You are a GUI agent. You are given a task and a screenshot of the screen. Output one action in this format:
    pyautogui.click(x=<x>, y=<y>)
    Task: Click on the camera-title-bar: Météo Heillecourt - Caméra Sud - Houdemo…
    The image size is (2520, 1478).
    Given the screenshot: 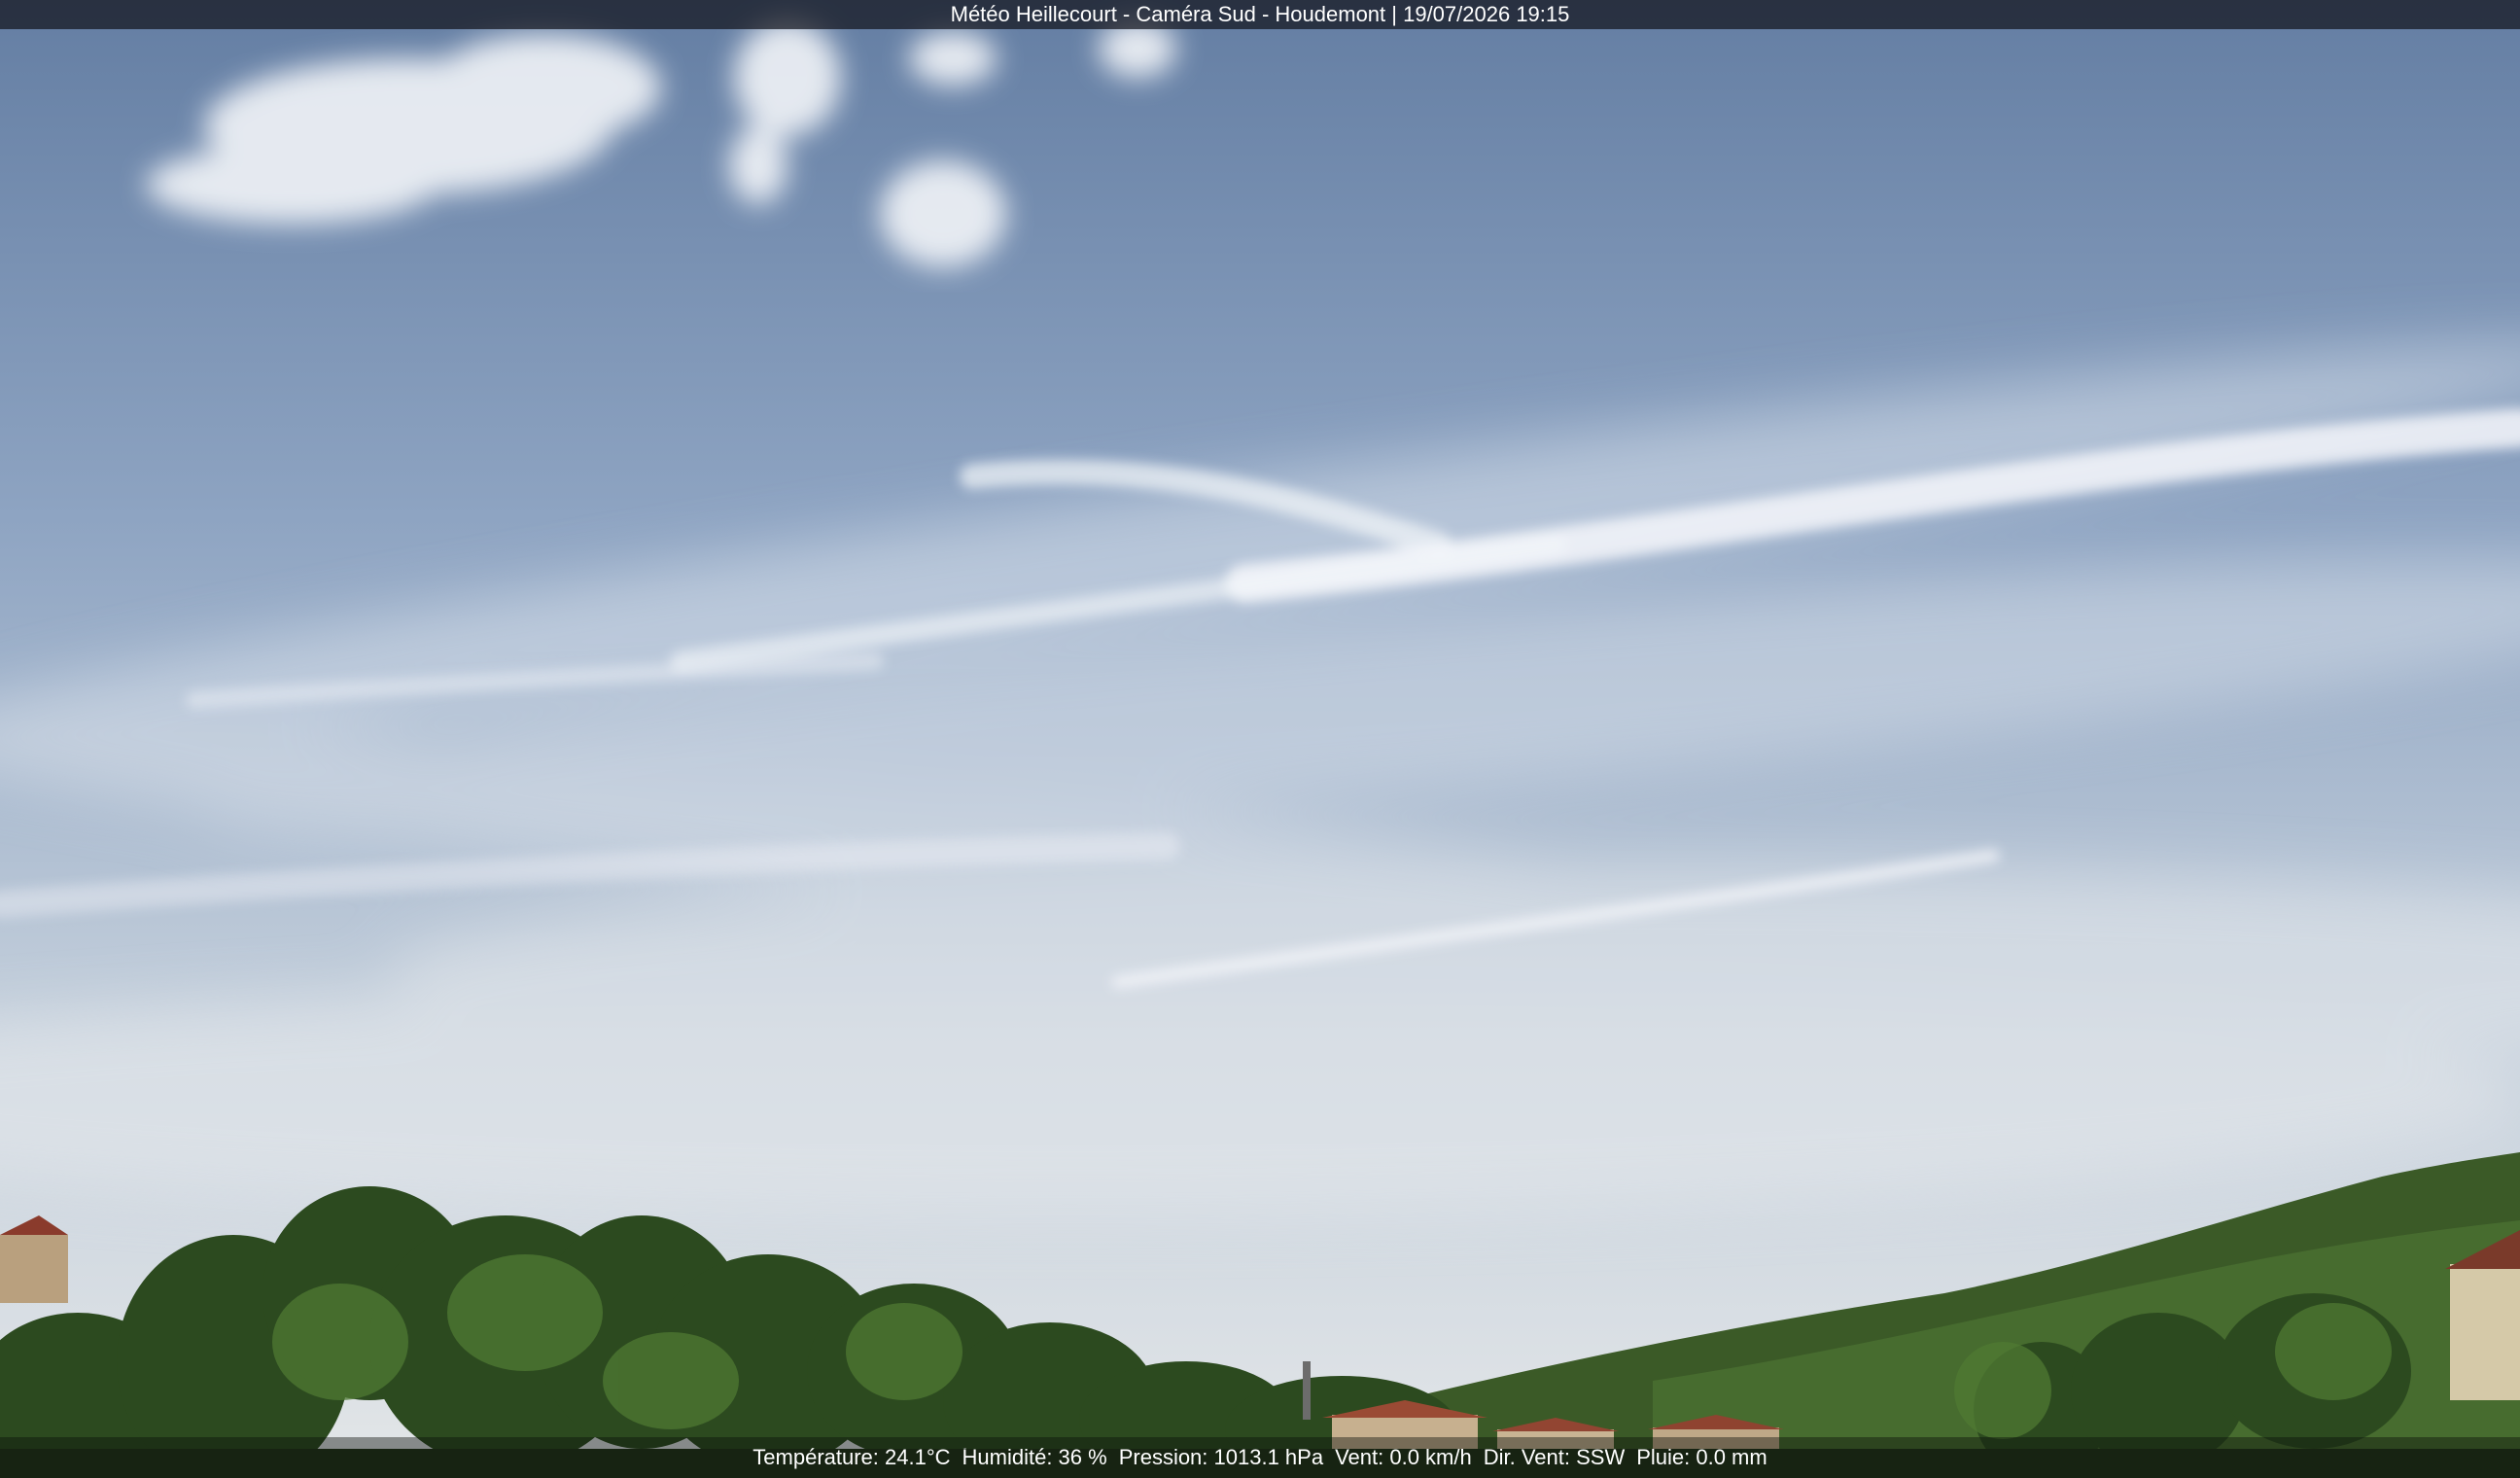 What is the action you would take?
    pyautogui.click(x=1260, y=14)
    